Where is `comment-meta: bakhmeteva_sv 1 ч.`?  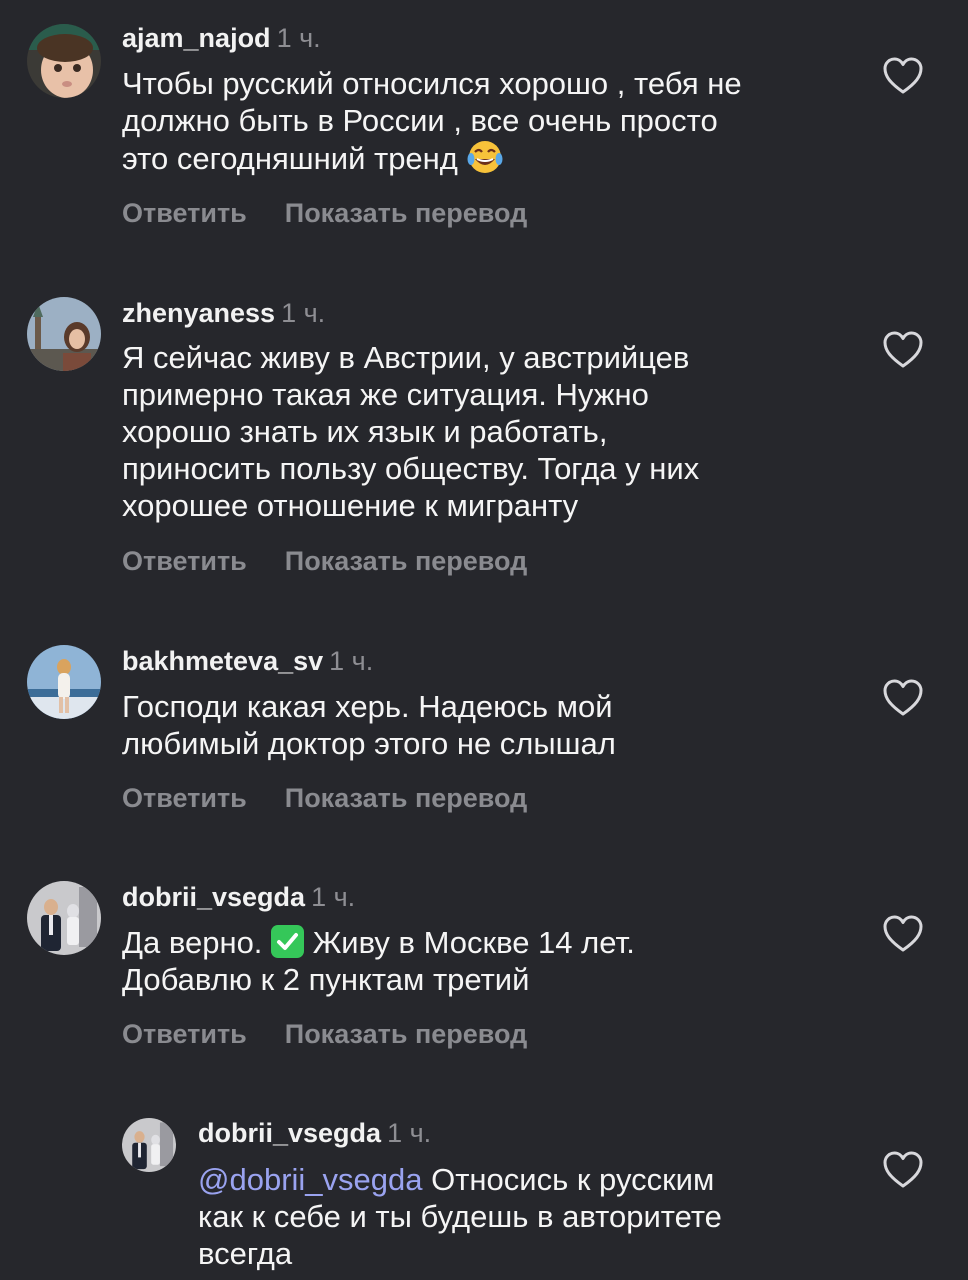
comment-meta: bakhmeteva_sv 1 ч. is located at coordinates (247, 661).